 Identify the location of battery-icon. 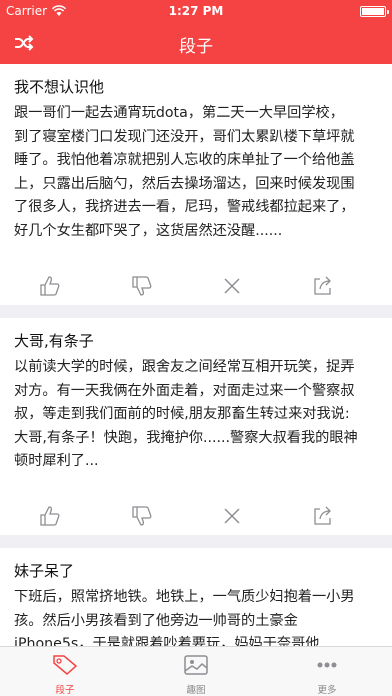
(374, 11).